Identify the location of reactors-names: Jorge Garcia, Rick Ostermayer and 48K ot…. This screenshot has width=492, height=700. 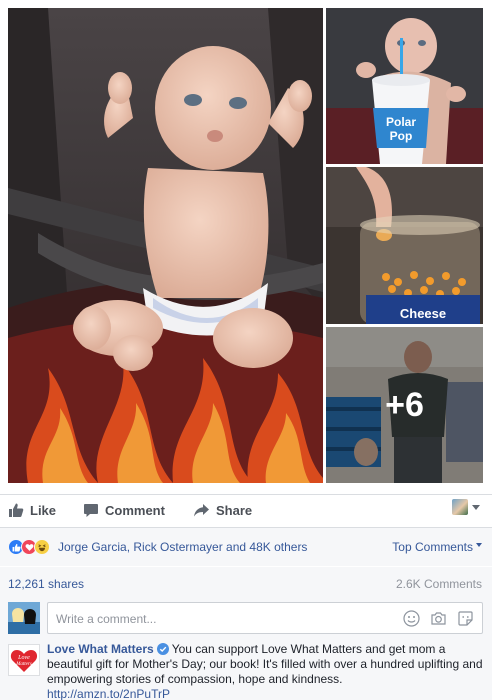
(182, 547).